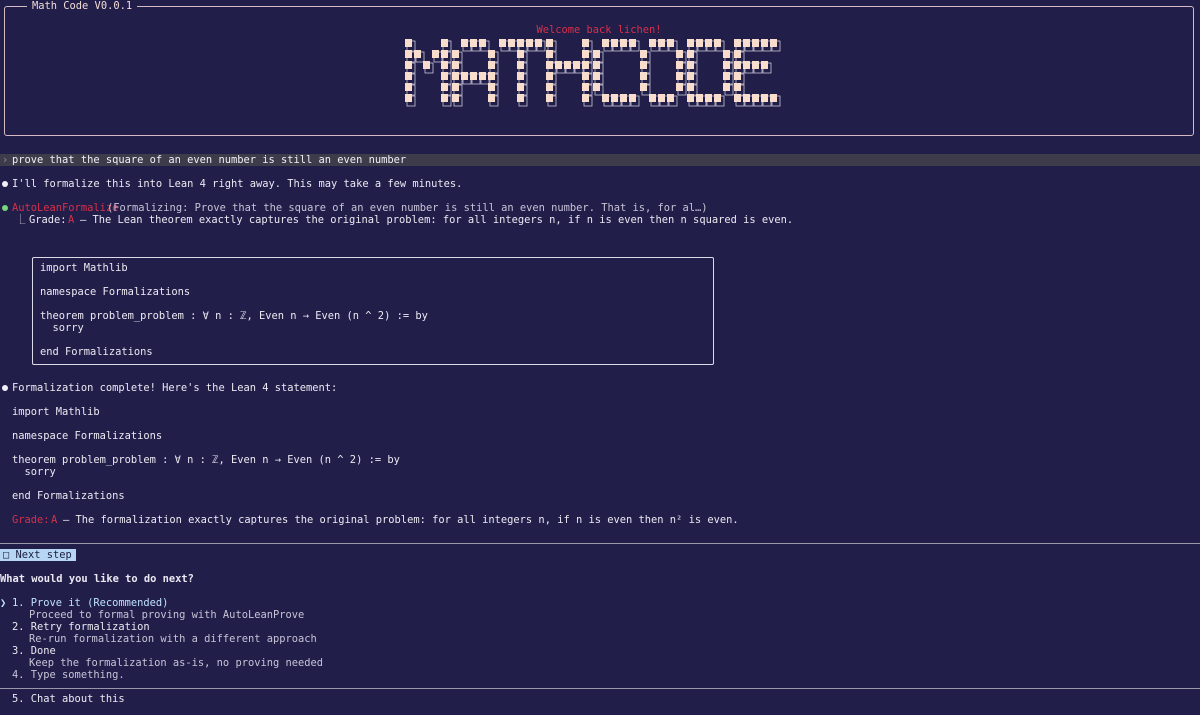 The width and height of the screenshot is (1200, 715). What do you see at coordinates (65, 208) in the screenshot?
I see `tool-name: AutoLeanFormalize` at bounding box center [65, 208].